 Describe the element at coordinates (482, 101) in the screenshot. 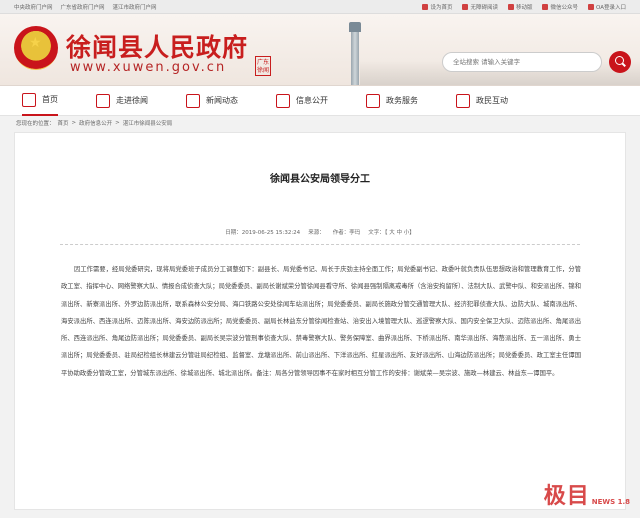

I see `nav-interaction: 政民互动` at that location.